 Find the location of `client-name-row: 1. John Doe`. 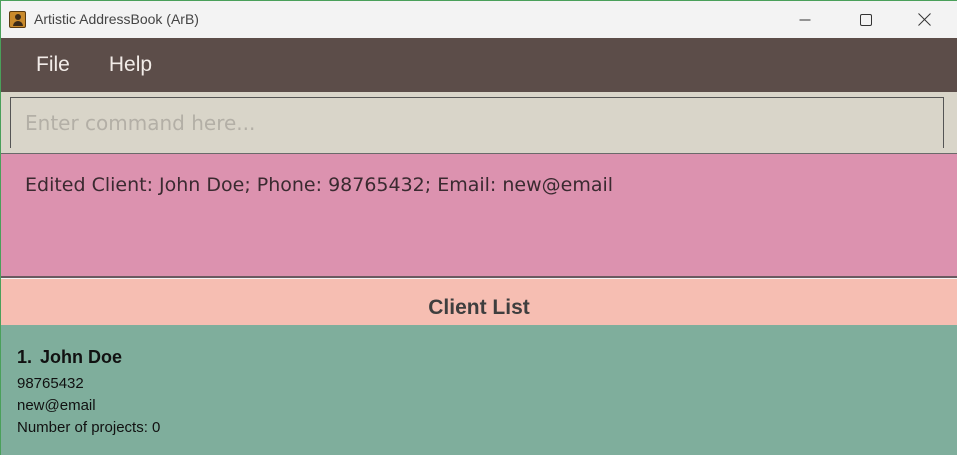

client-name-row: 1. John Doe is located at coordinates (88, 357).